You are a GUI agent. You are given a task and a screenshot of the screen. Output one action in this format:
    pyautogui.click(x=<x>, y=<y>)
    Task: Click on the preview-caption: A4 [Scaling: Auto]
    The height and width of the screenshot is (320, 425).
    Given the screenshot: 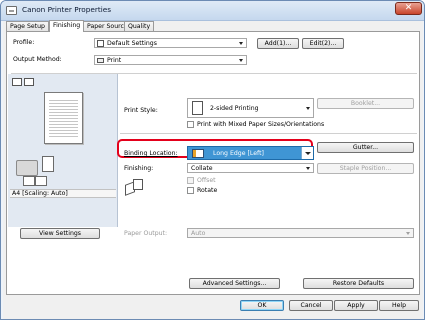 What is the action you would take?
    pyautogui.click(x=63, y=193)
    